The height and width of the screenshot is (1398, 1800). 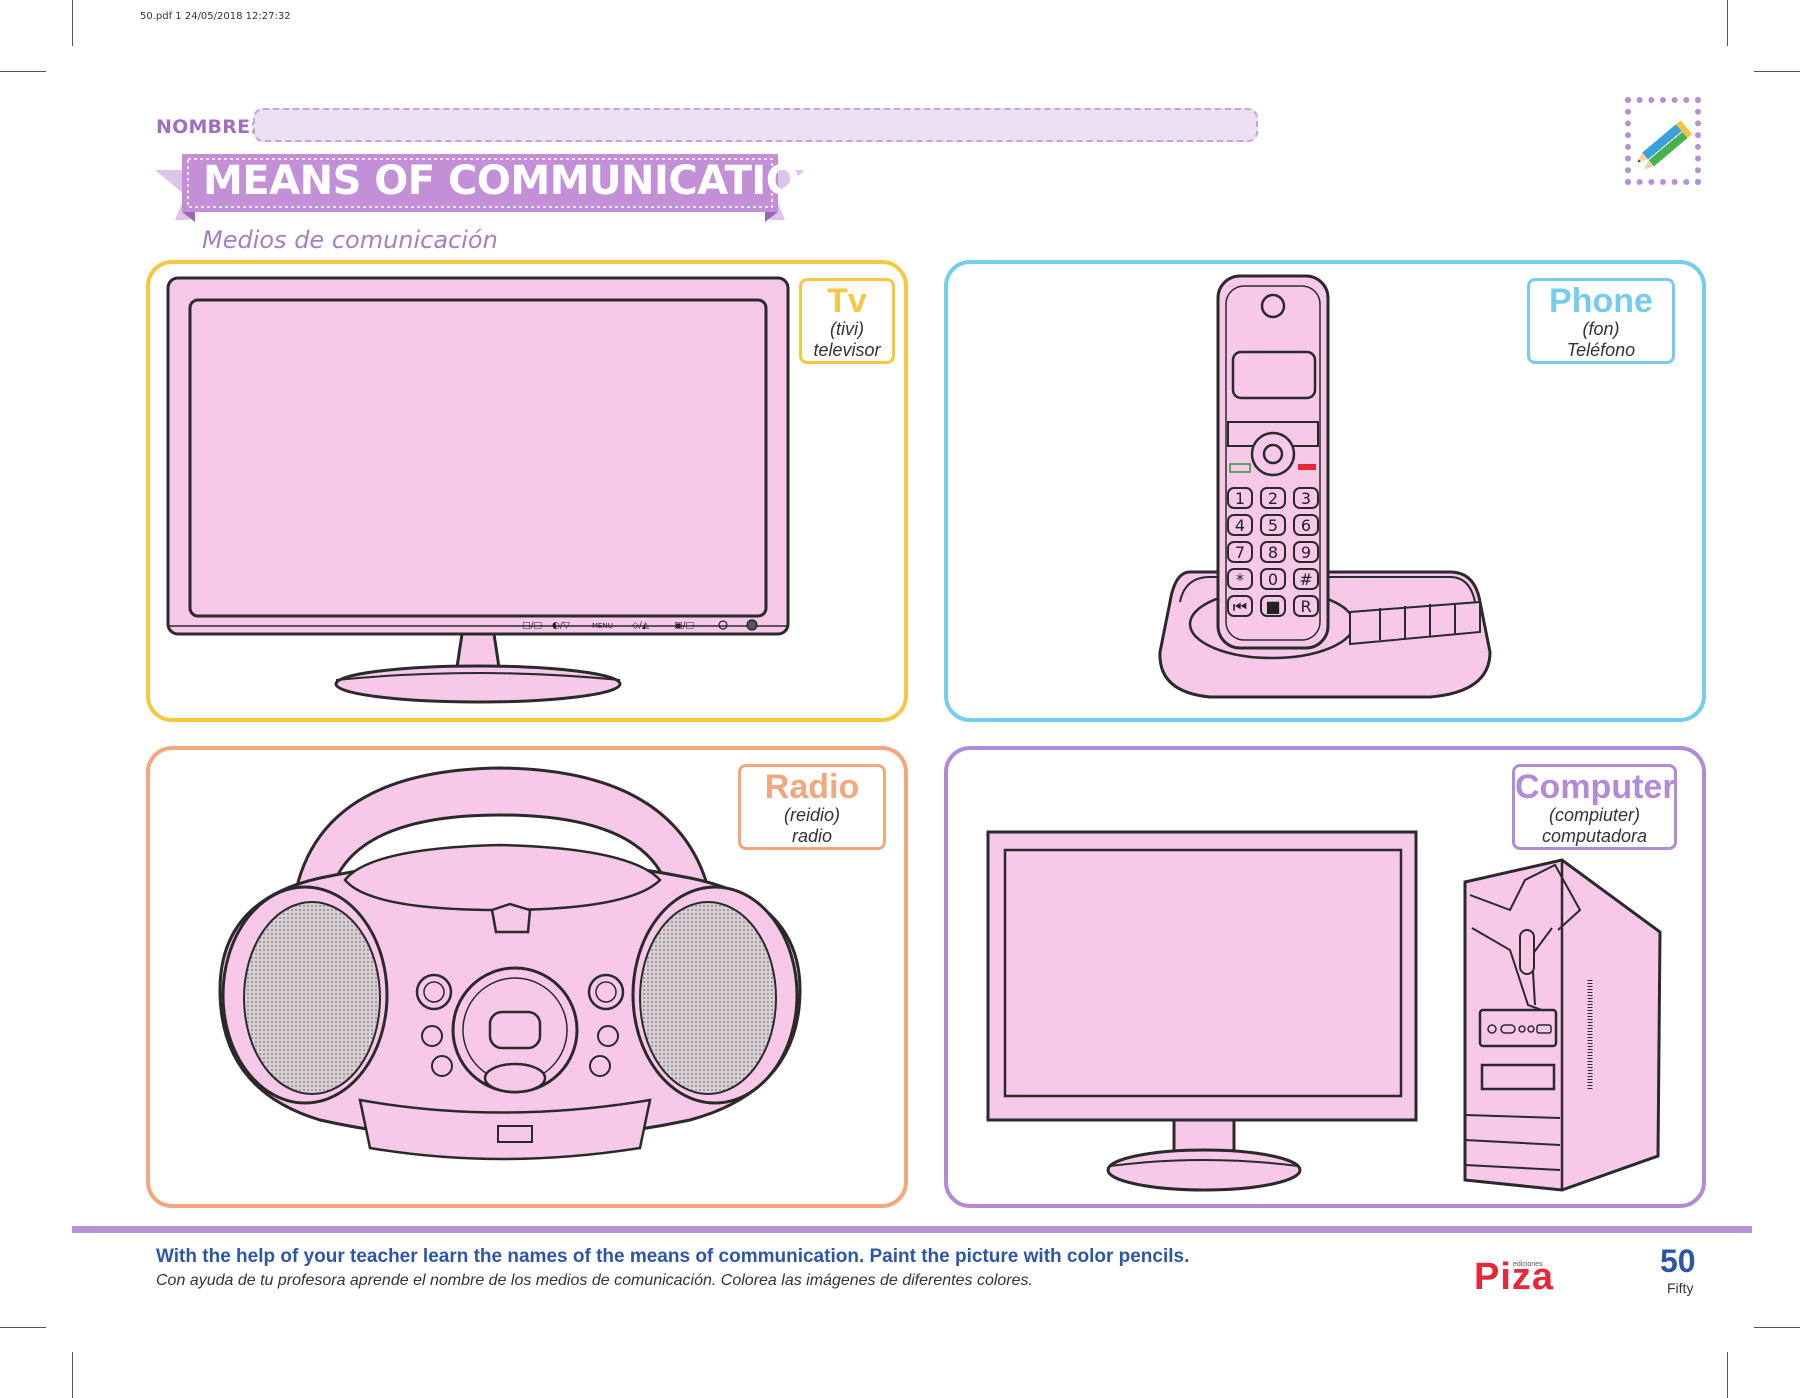 I want to click on phone-key-label: *, so click(x=1240, y=579).